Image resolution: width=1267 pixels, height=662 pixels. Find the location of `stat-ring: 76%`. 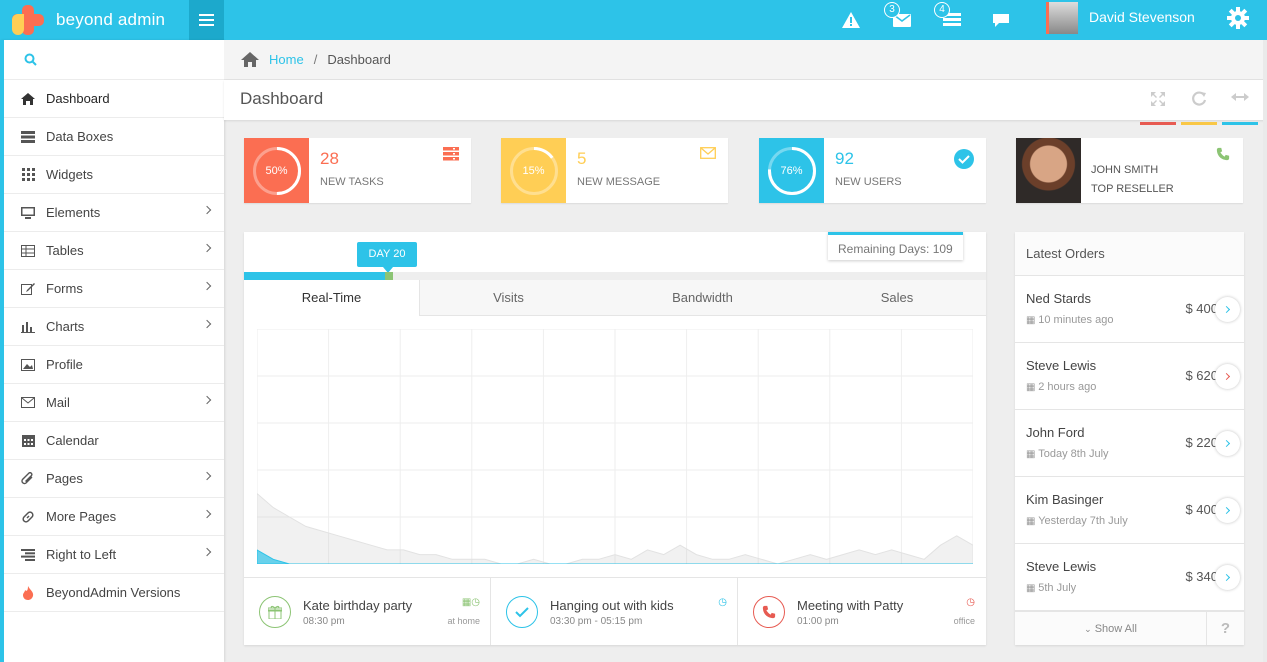

stat-ring: 76% is located at coordinates (791, 170).